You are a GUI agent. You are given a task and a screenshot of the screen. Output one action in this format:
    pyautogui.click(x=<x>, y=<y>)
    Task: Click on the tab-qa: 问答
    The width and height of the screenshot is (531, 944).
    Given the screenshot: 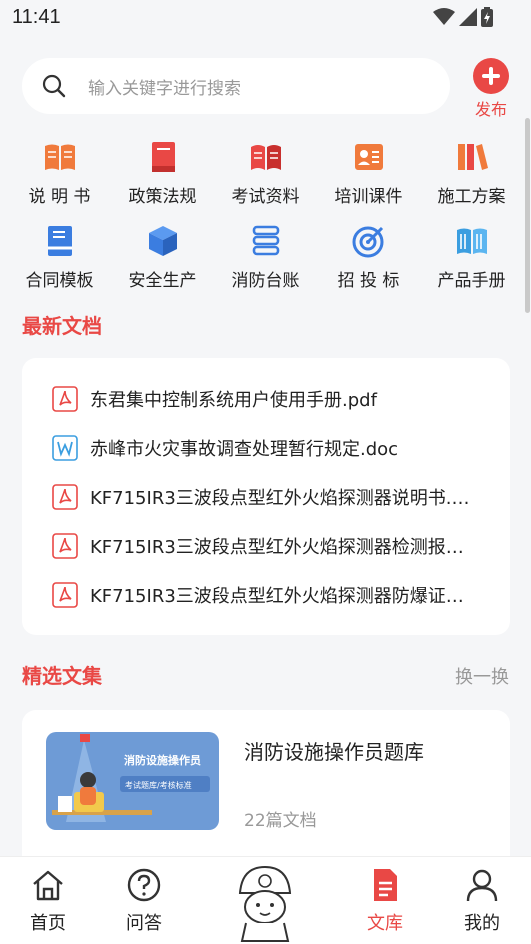 What is the action you would take?
    pyautogui.click(x=144, y=901)
    